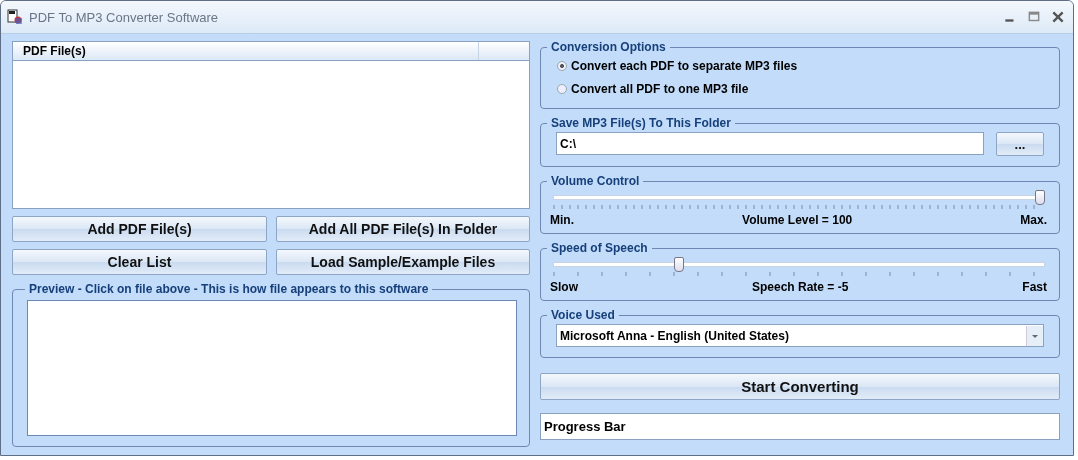  What do you see at coordinates (599, 248) in the screenshot?
I see `group-title: Speed of Speech` at bounding box center [599, 248].